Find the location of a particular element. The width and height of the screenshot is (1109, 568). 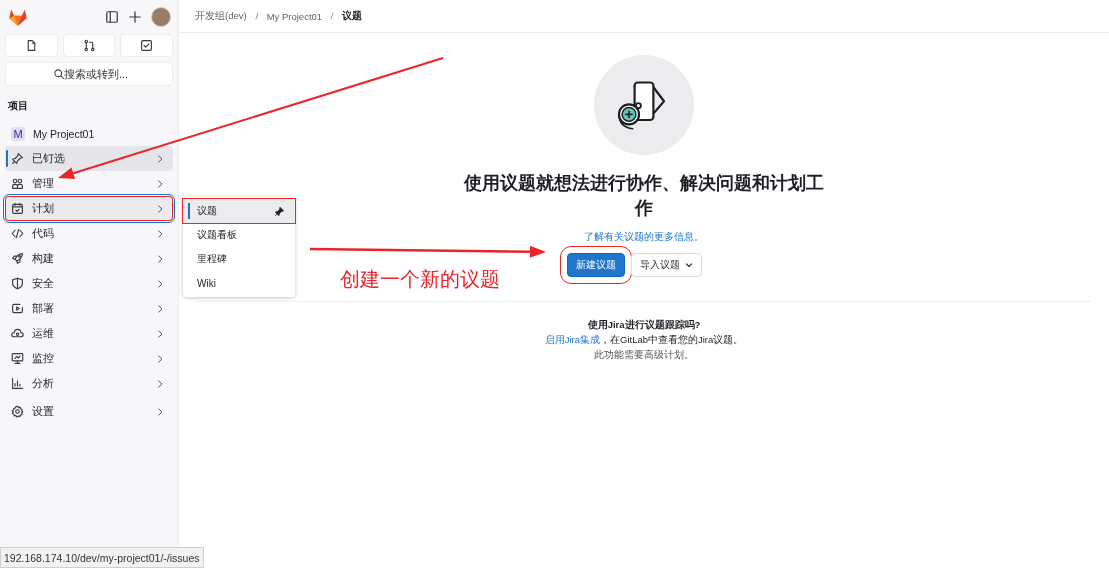

nav-item: 管理 is located at coordinates (89, 183).